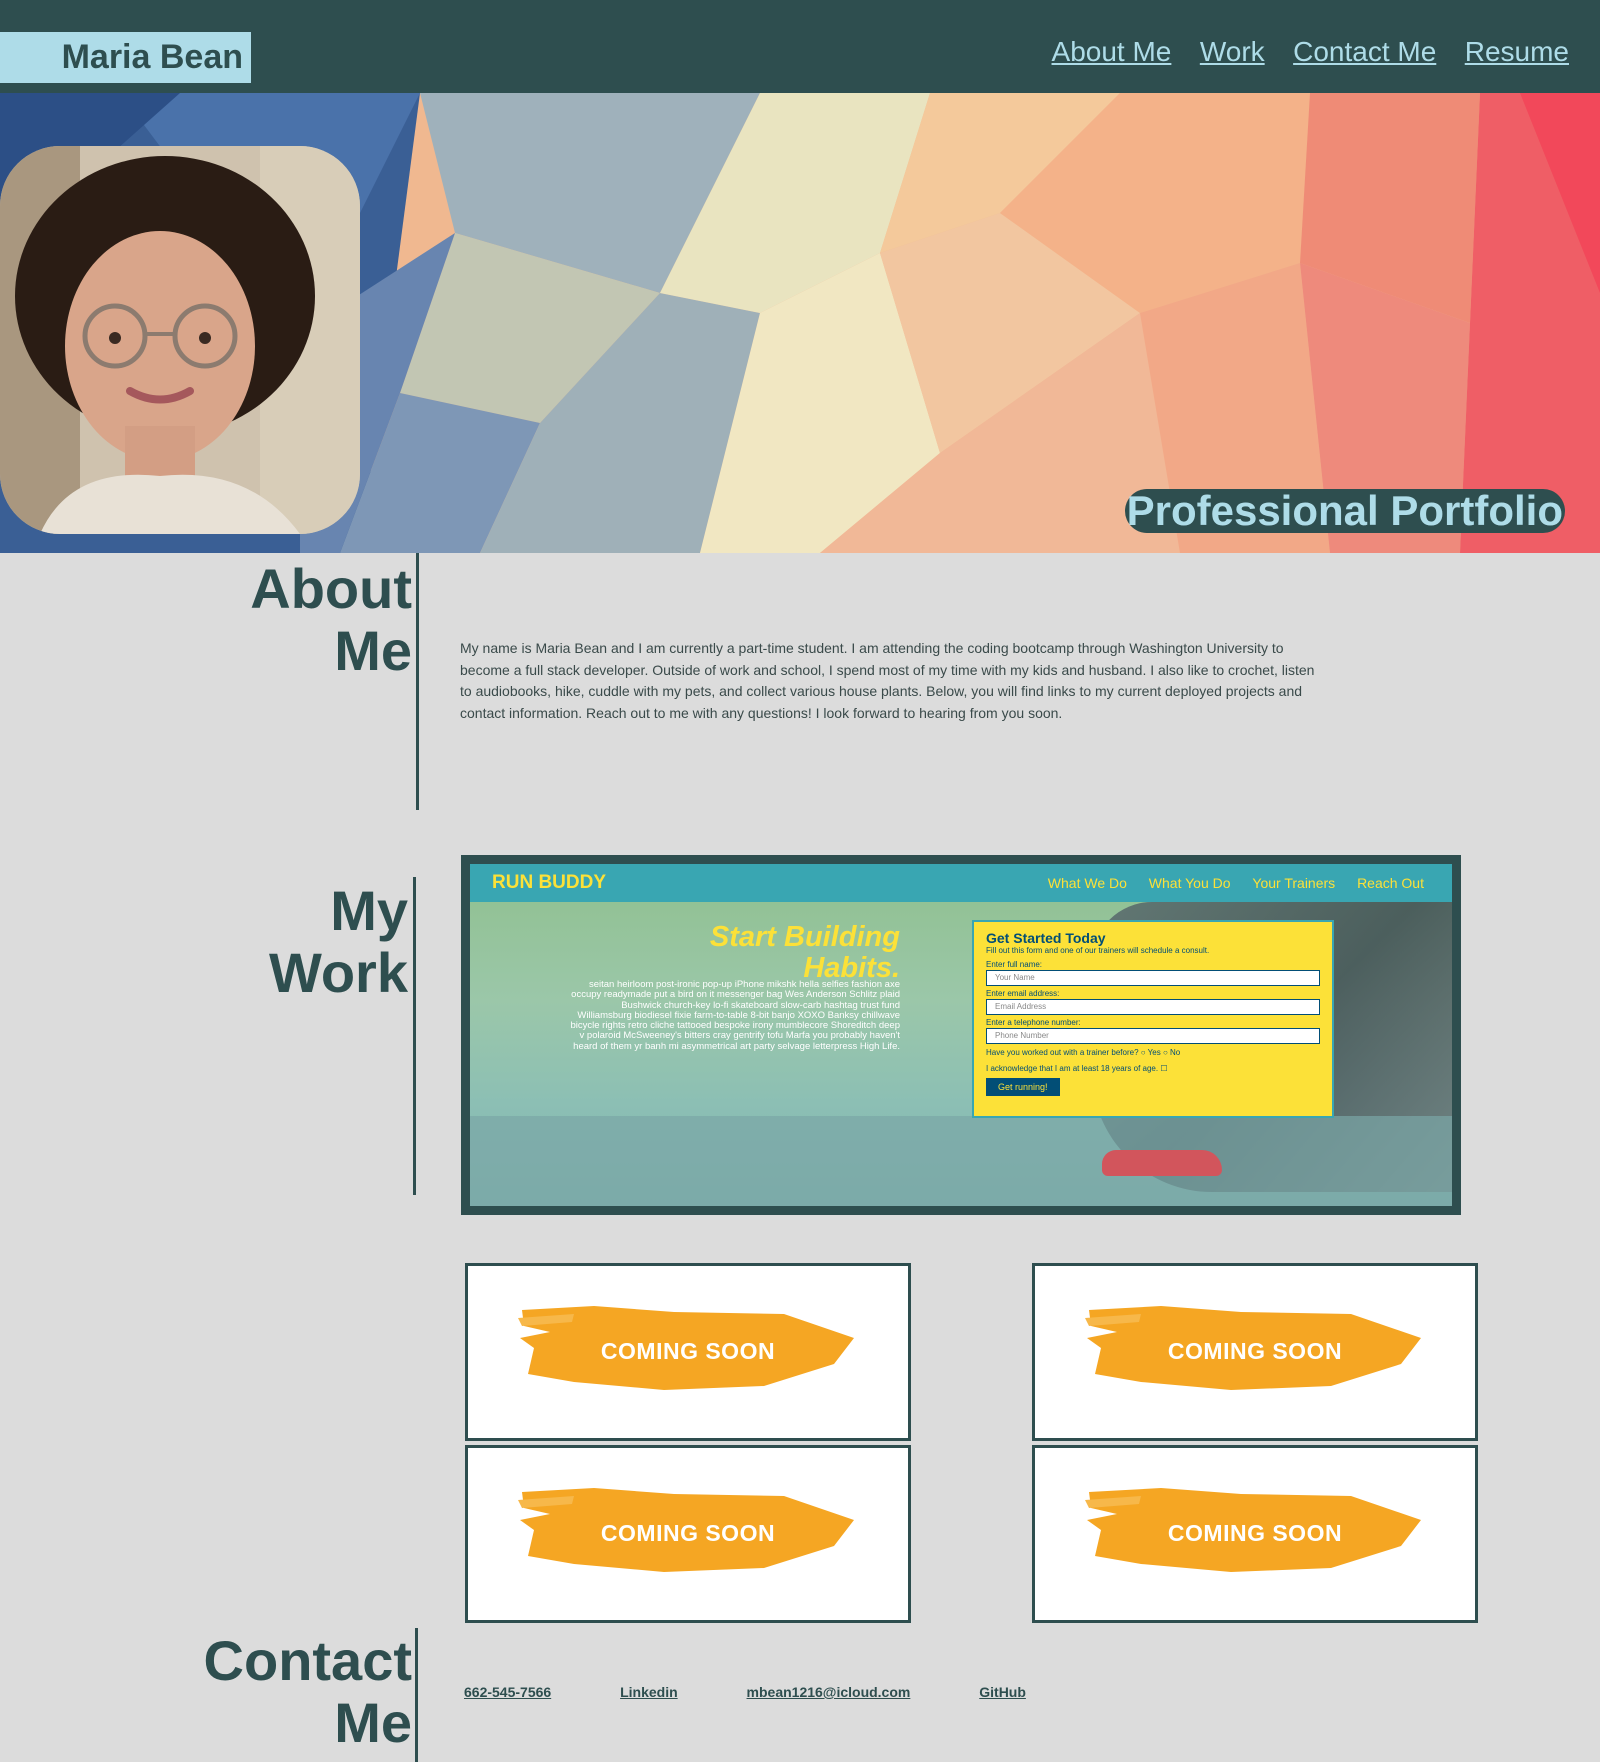 The width and height of the screenshot is (1600, 1762). What do you see at coordinates (1153, 978) in the screenshot?
I see `form-name-field: Your Name` at bounding box center [1153, 978].